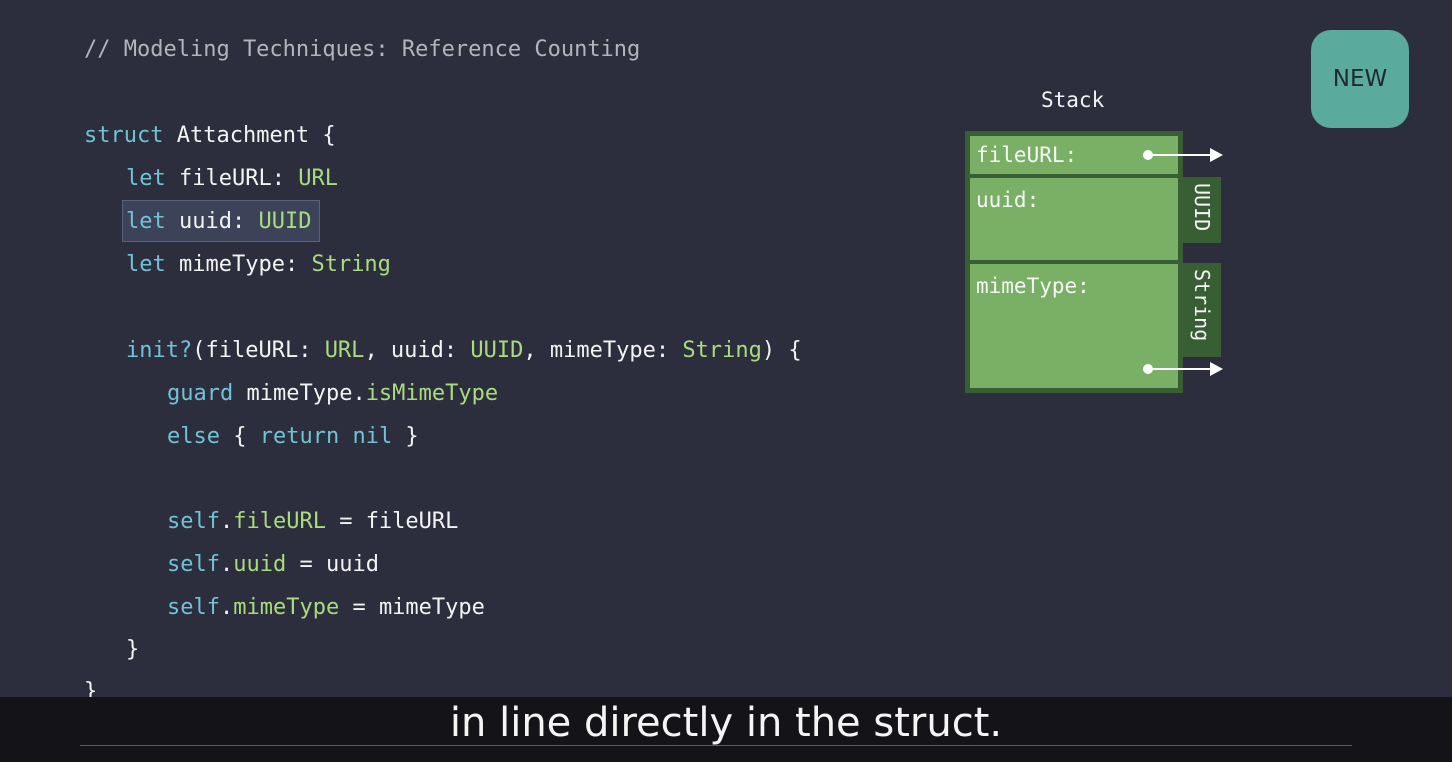 The height and width of the screenshot is (762, 1452). Describe the element at coordinates (412, 607) in the screenshot. I see `assign-rhs: = mimeType` at that location.